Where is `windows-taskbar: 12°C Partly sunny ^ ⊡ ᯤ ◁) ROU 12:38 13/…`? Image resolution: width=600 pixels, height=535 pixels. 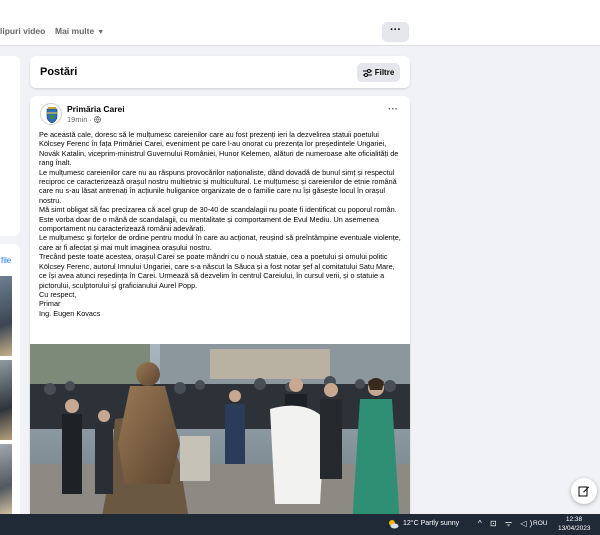 windows-taskbar: 12°C Partly sunny ^ ⊡ ᯤ ◁) ROU 12:38 13/… is located at coordinates (300, 524).